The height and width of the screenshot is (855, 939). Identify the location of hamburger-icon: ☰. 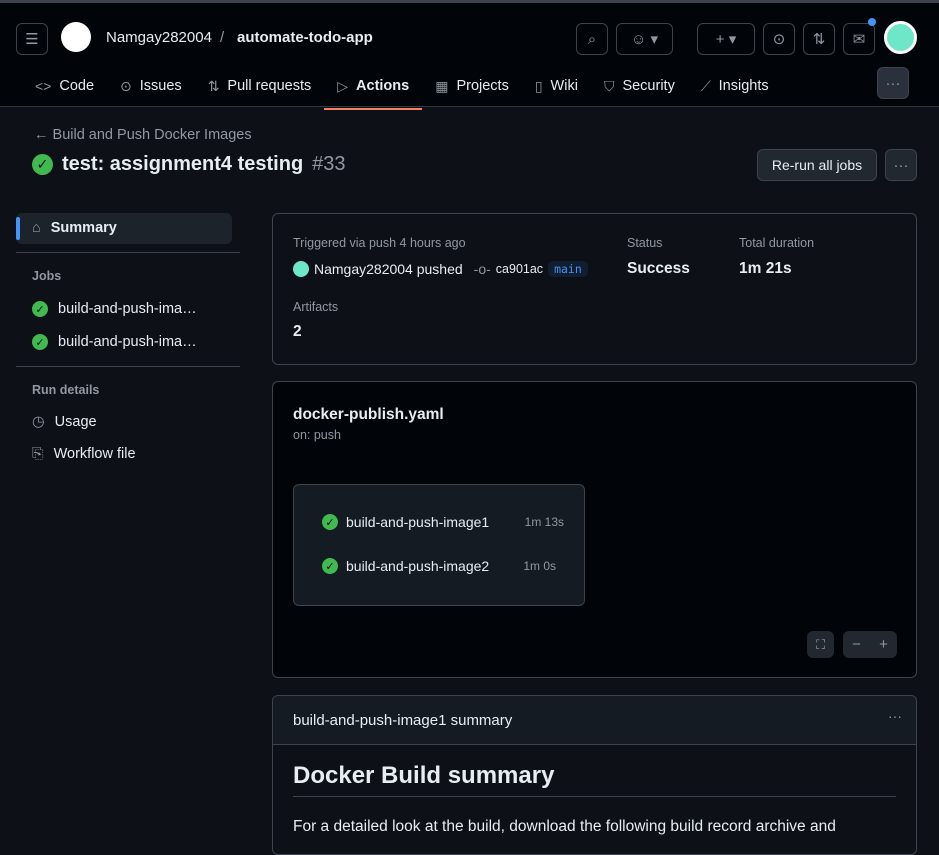
(32, 39).